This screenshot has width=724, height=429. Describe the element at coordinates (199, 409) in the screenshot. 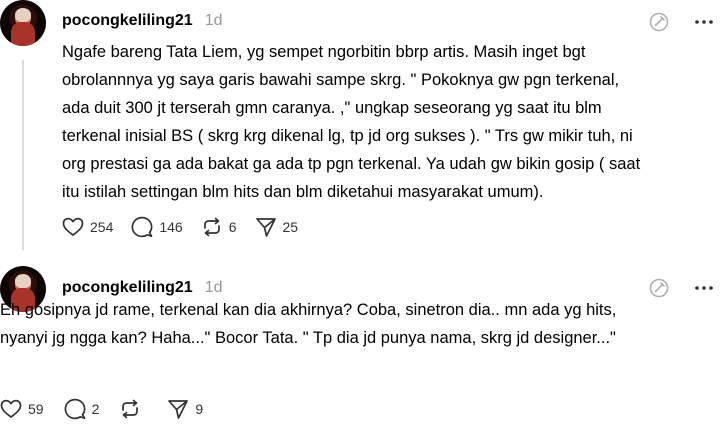

I see `share-count: 9` at that location.